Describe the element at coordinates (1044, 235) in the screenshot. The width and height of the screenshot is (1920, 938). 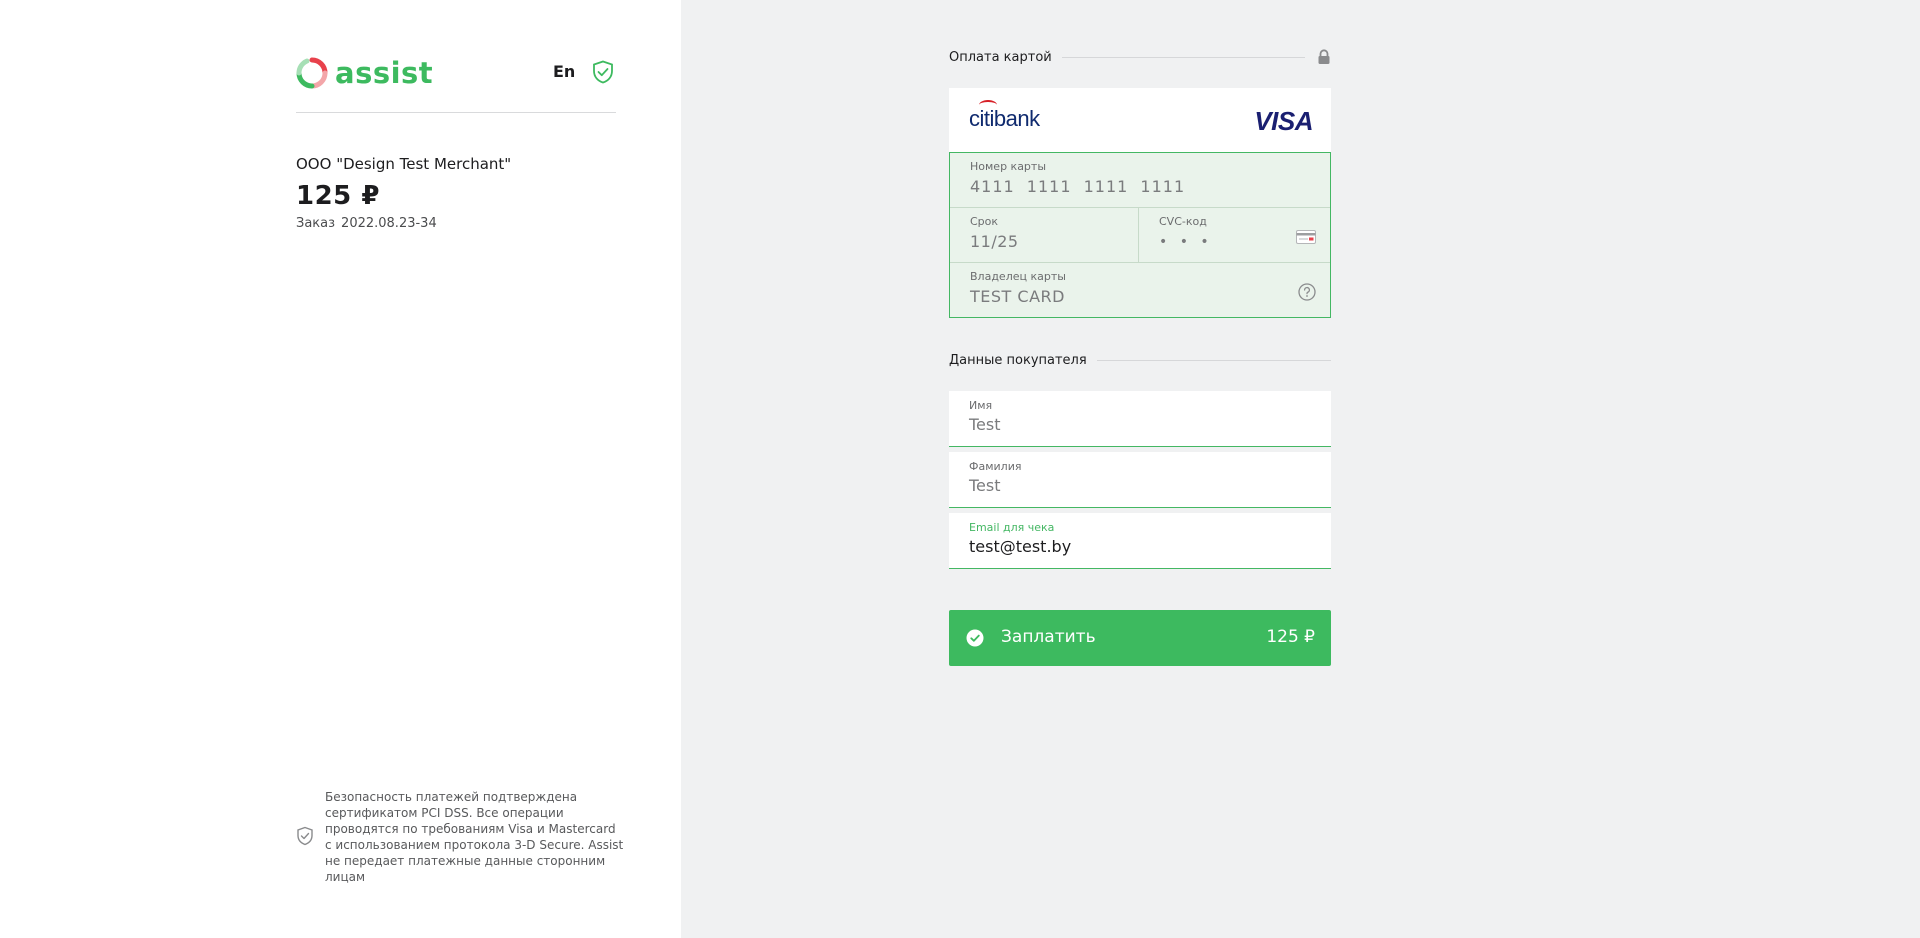
I see `expiry-field: Срок 11/25` at that location.